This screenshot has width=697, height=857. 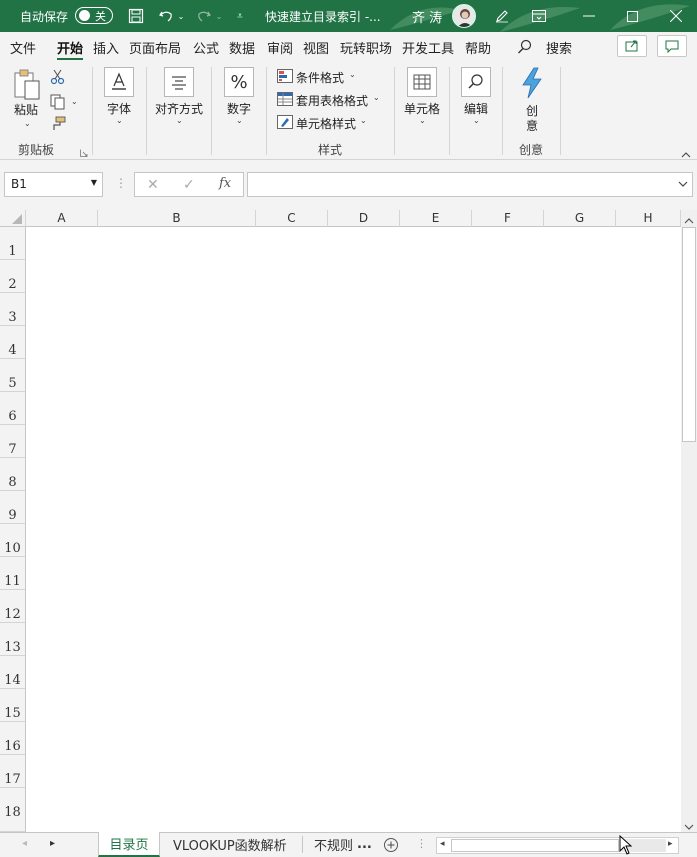 What do you see at coordinates (670, 844) in the screenshot?
I see `scroll-right-icon: ▸` at bounding box center [670, 844].